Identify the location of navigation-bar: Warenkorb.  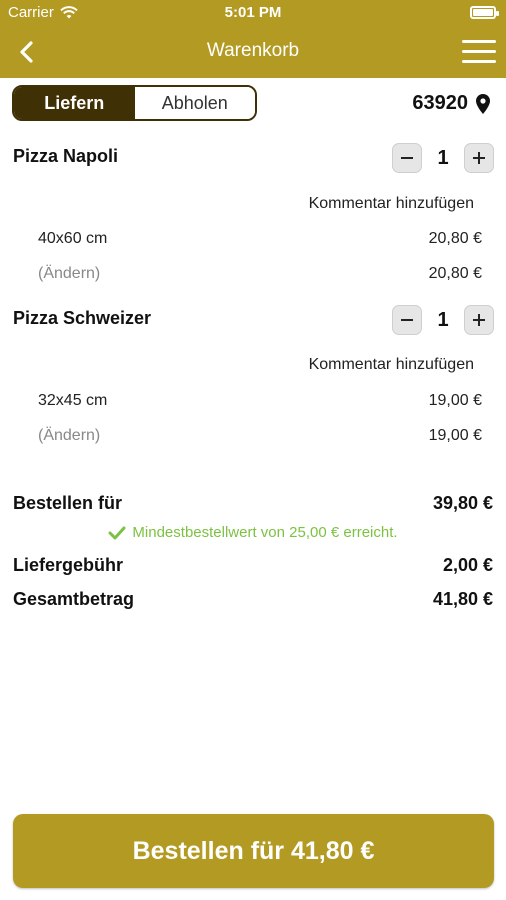
(253, 52).